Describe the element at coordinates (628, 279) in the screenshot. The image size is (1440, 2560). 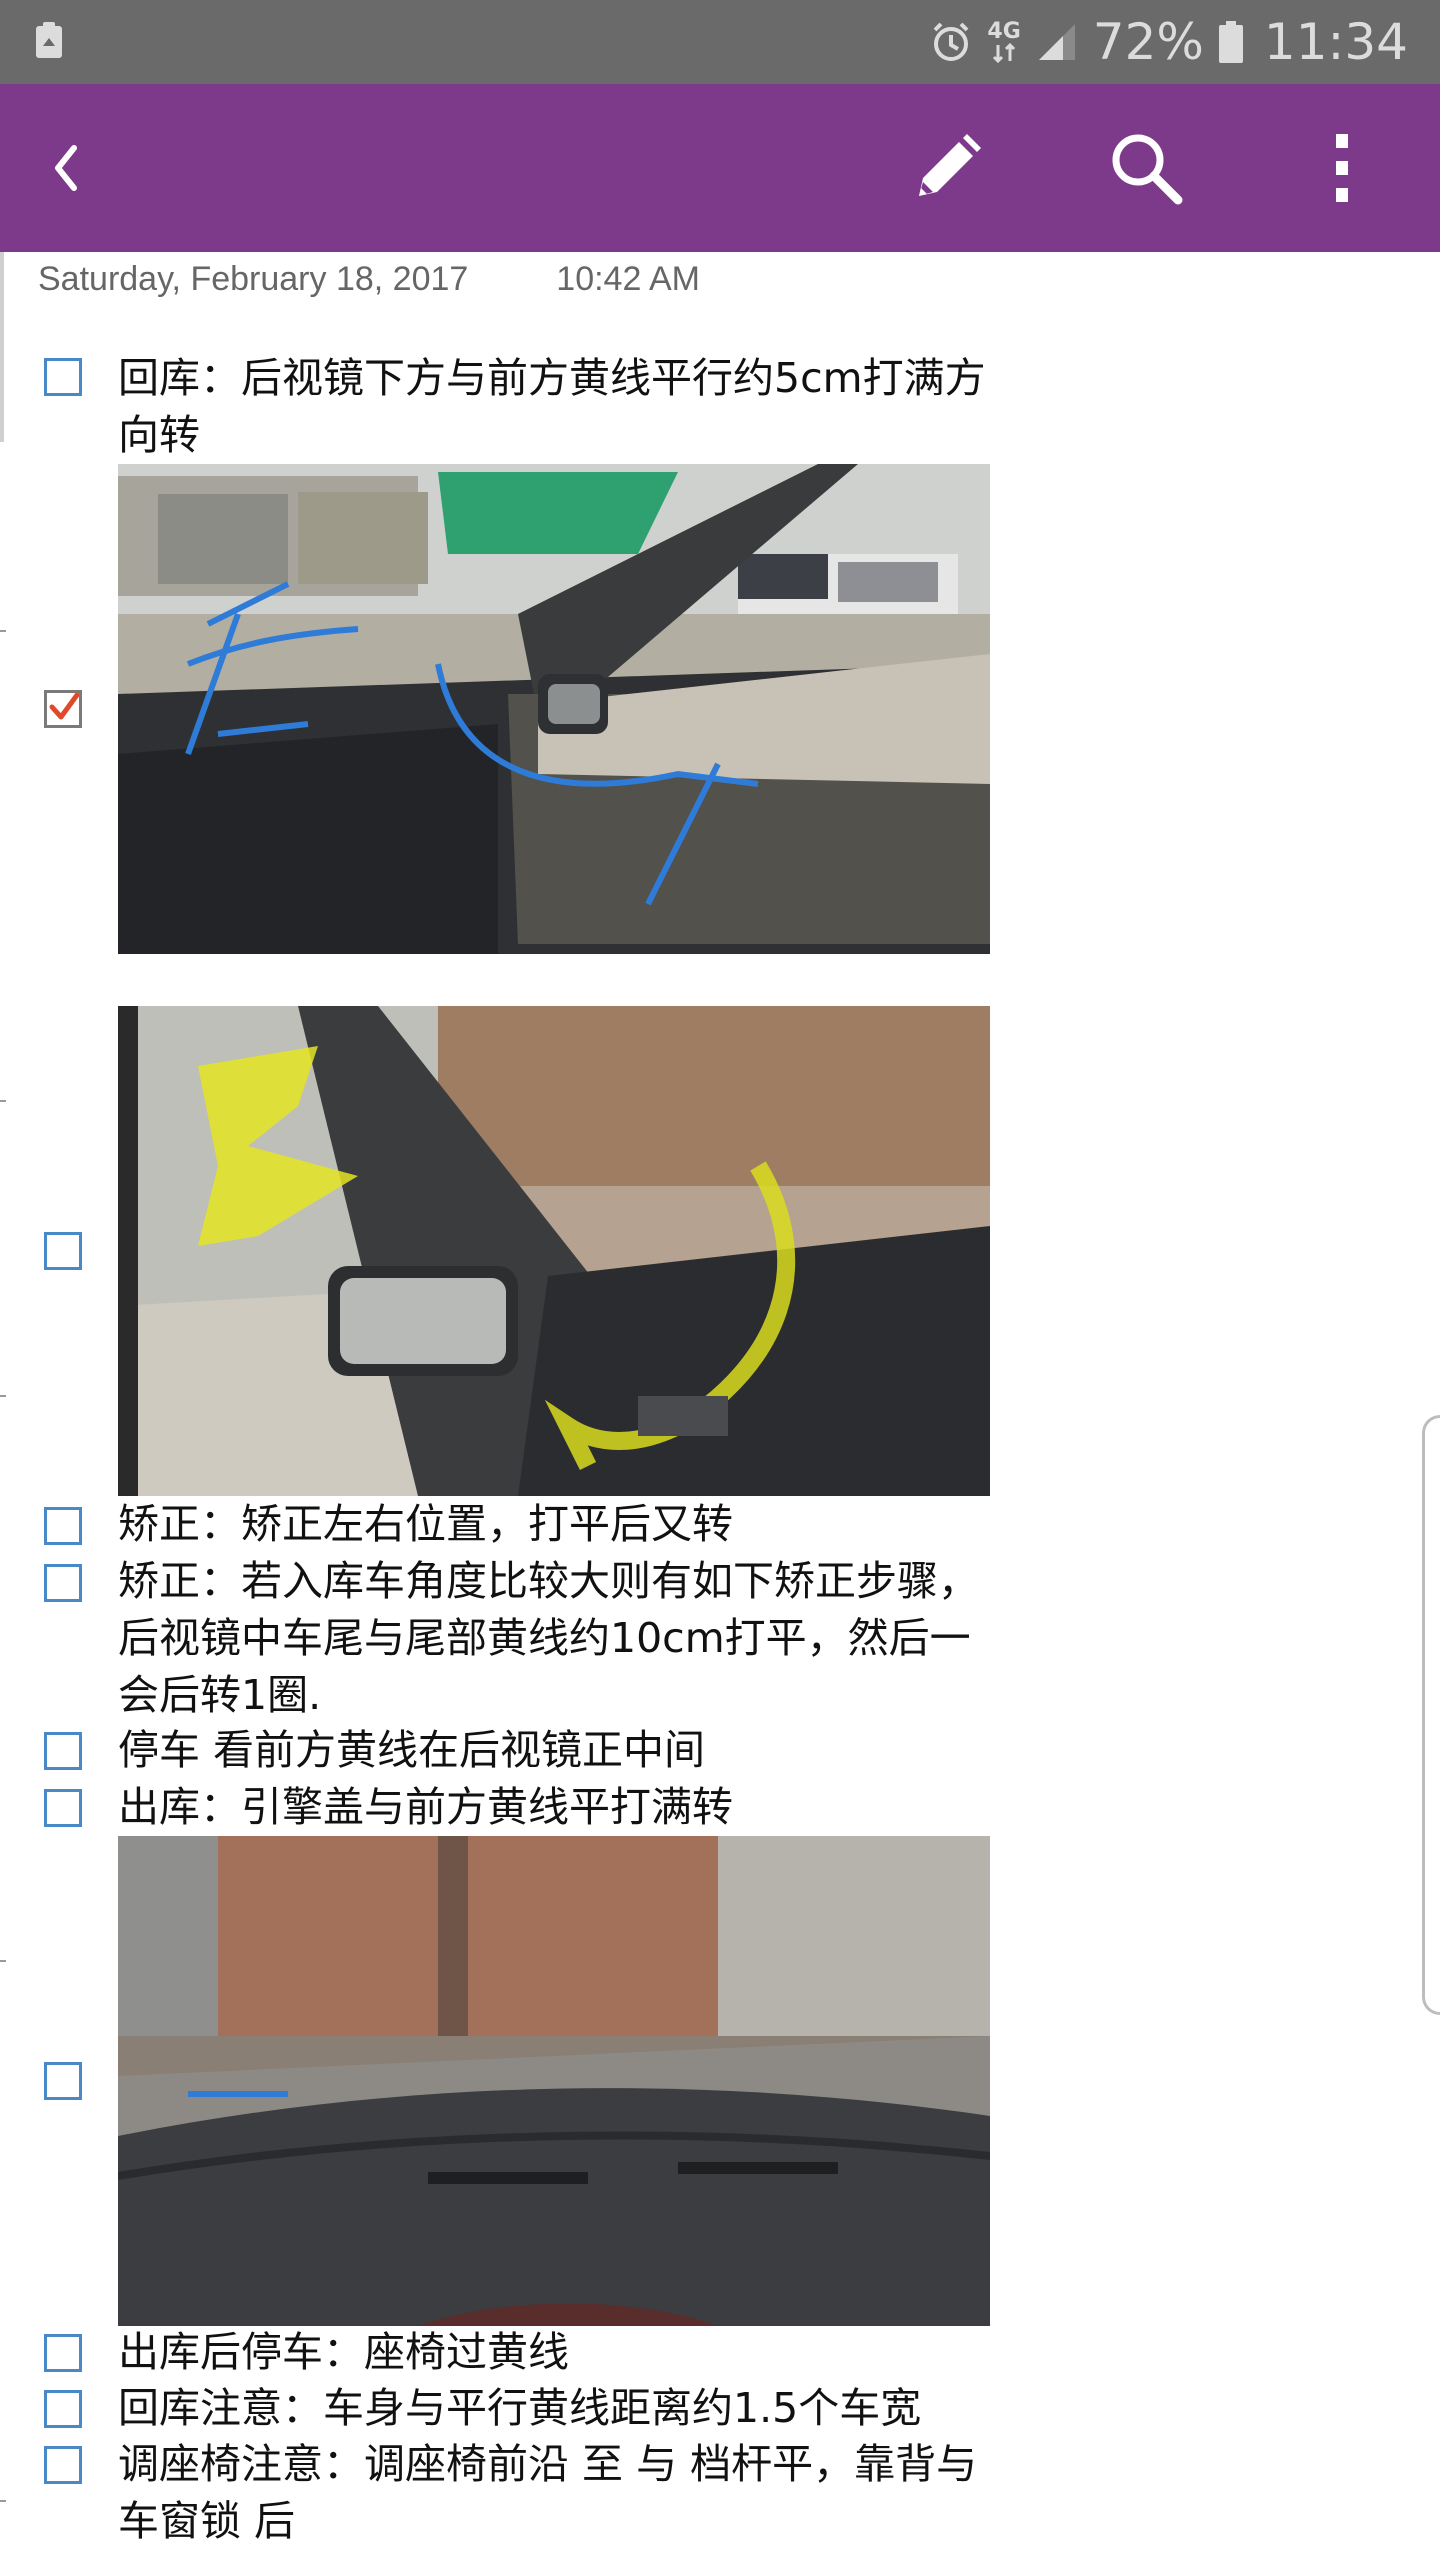
I see `note-time: 10:42 AM` at that location.